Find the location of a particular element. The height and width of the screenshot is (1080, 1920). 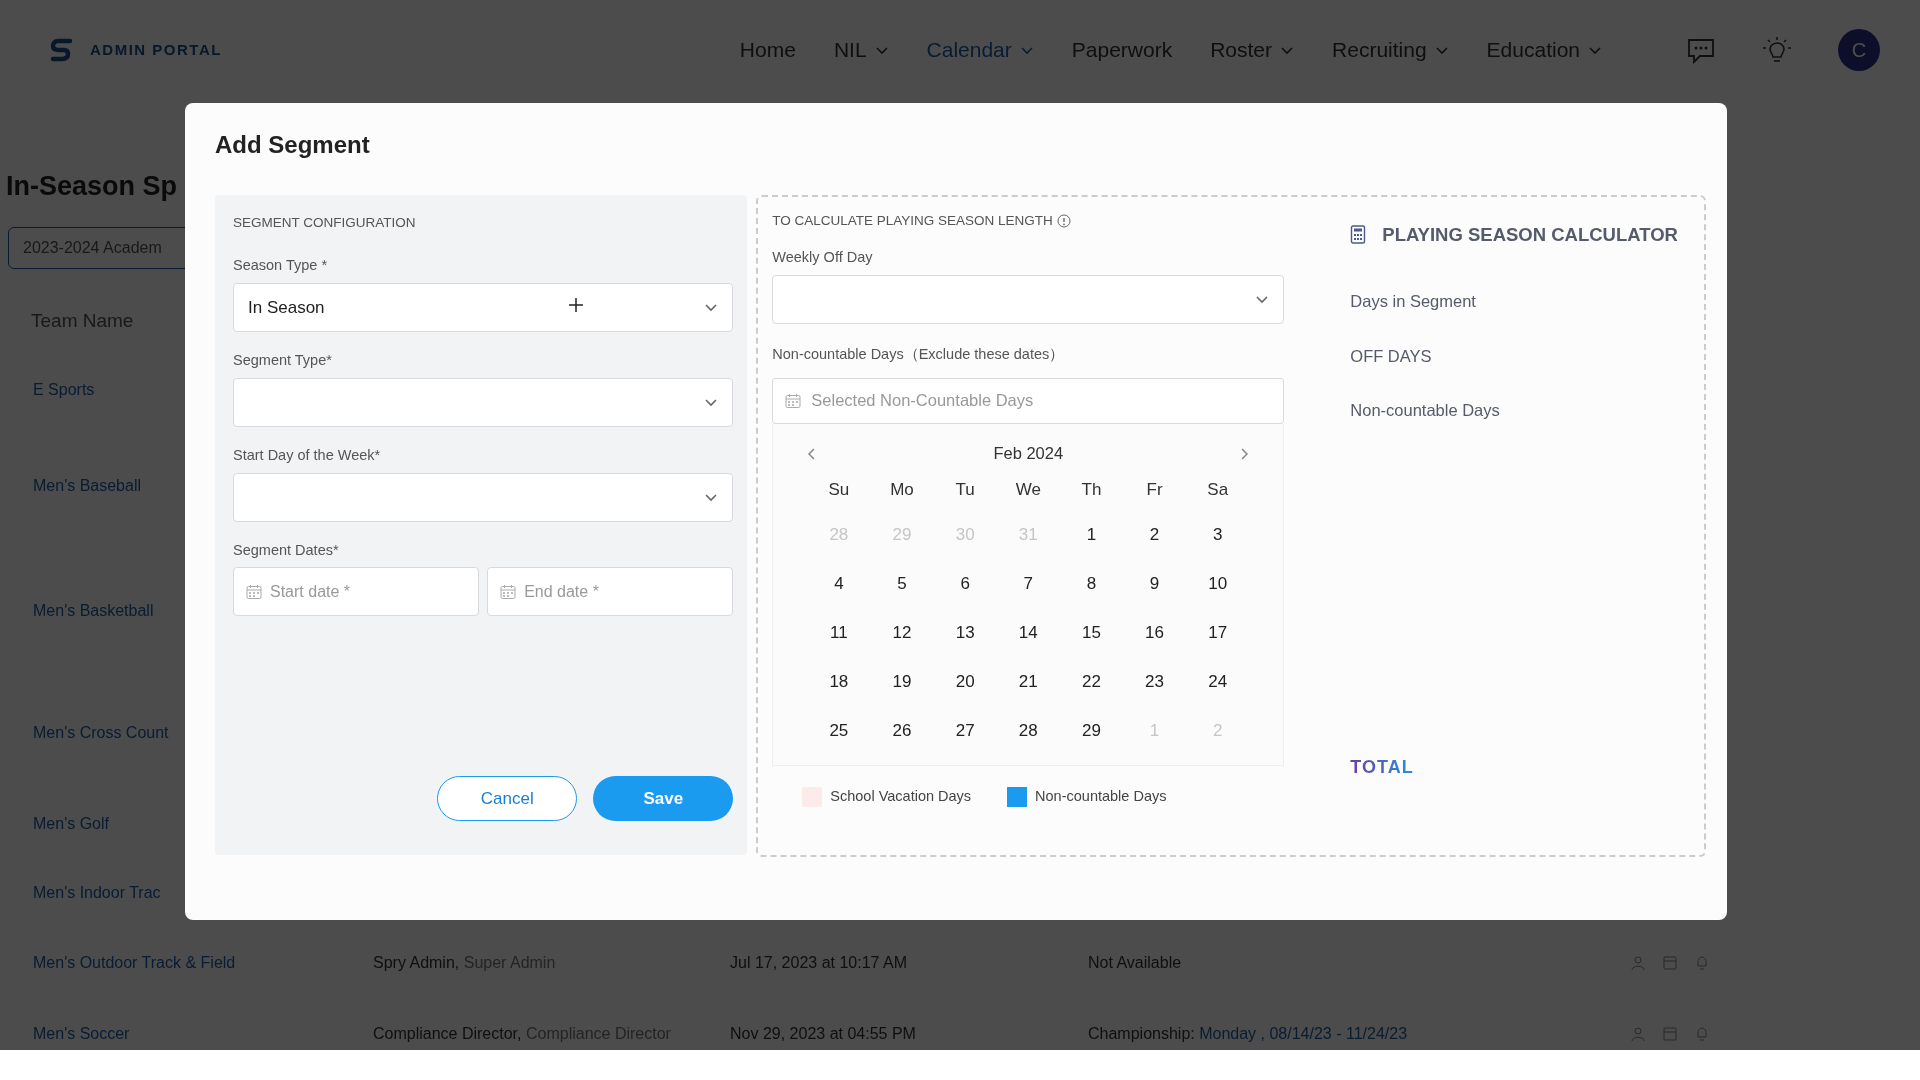

field-label: Segment Type* is located at coordinates (283, 360).